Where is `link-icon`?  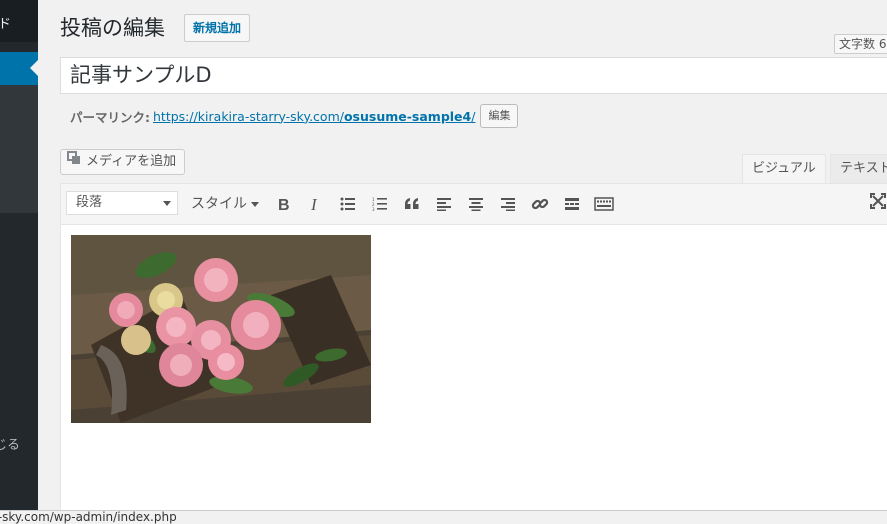 link-icon is located at coordinates (540, 204).